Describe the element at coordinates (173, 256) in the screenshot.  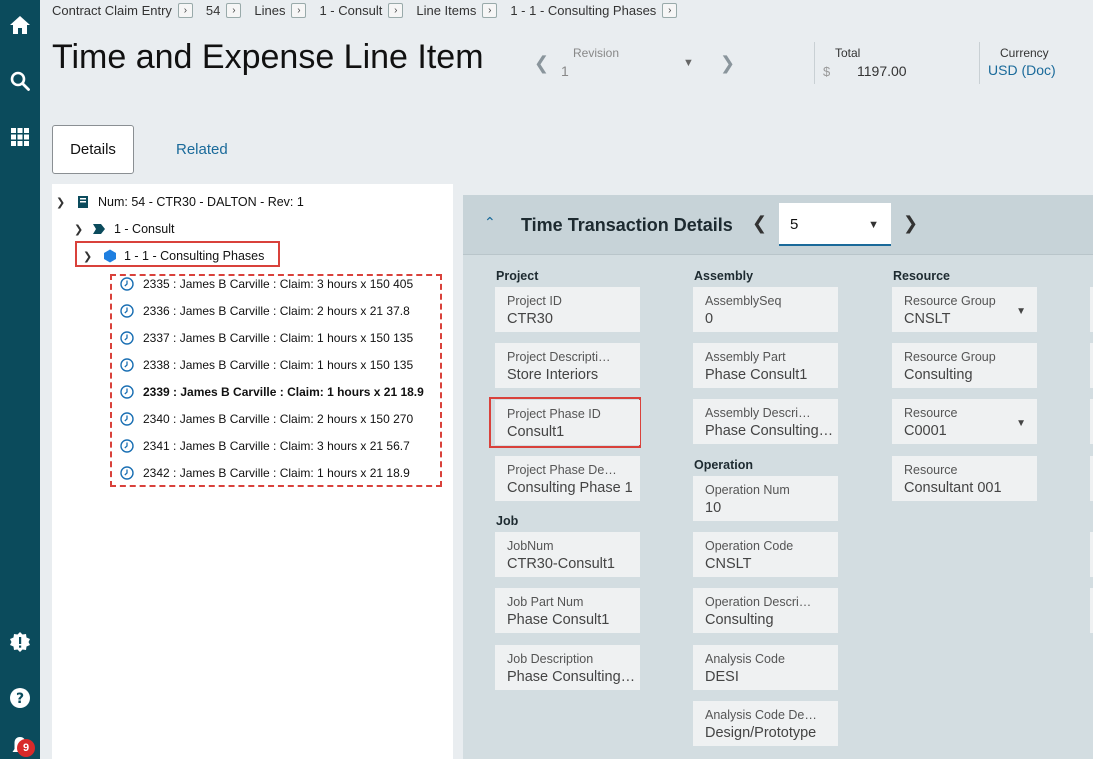
I see `tree-line-item-node: ❯ 1 - 1 - Consulting Phases` at that location.